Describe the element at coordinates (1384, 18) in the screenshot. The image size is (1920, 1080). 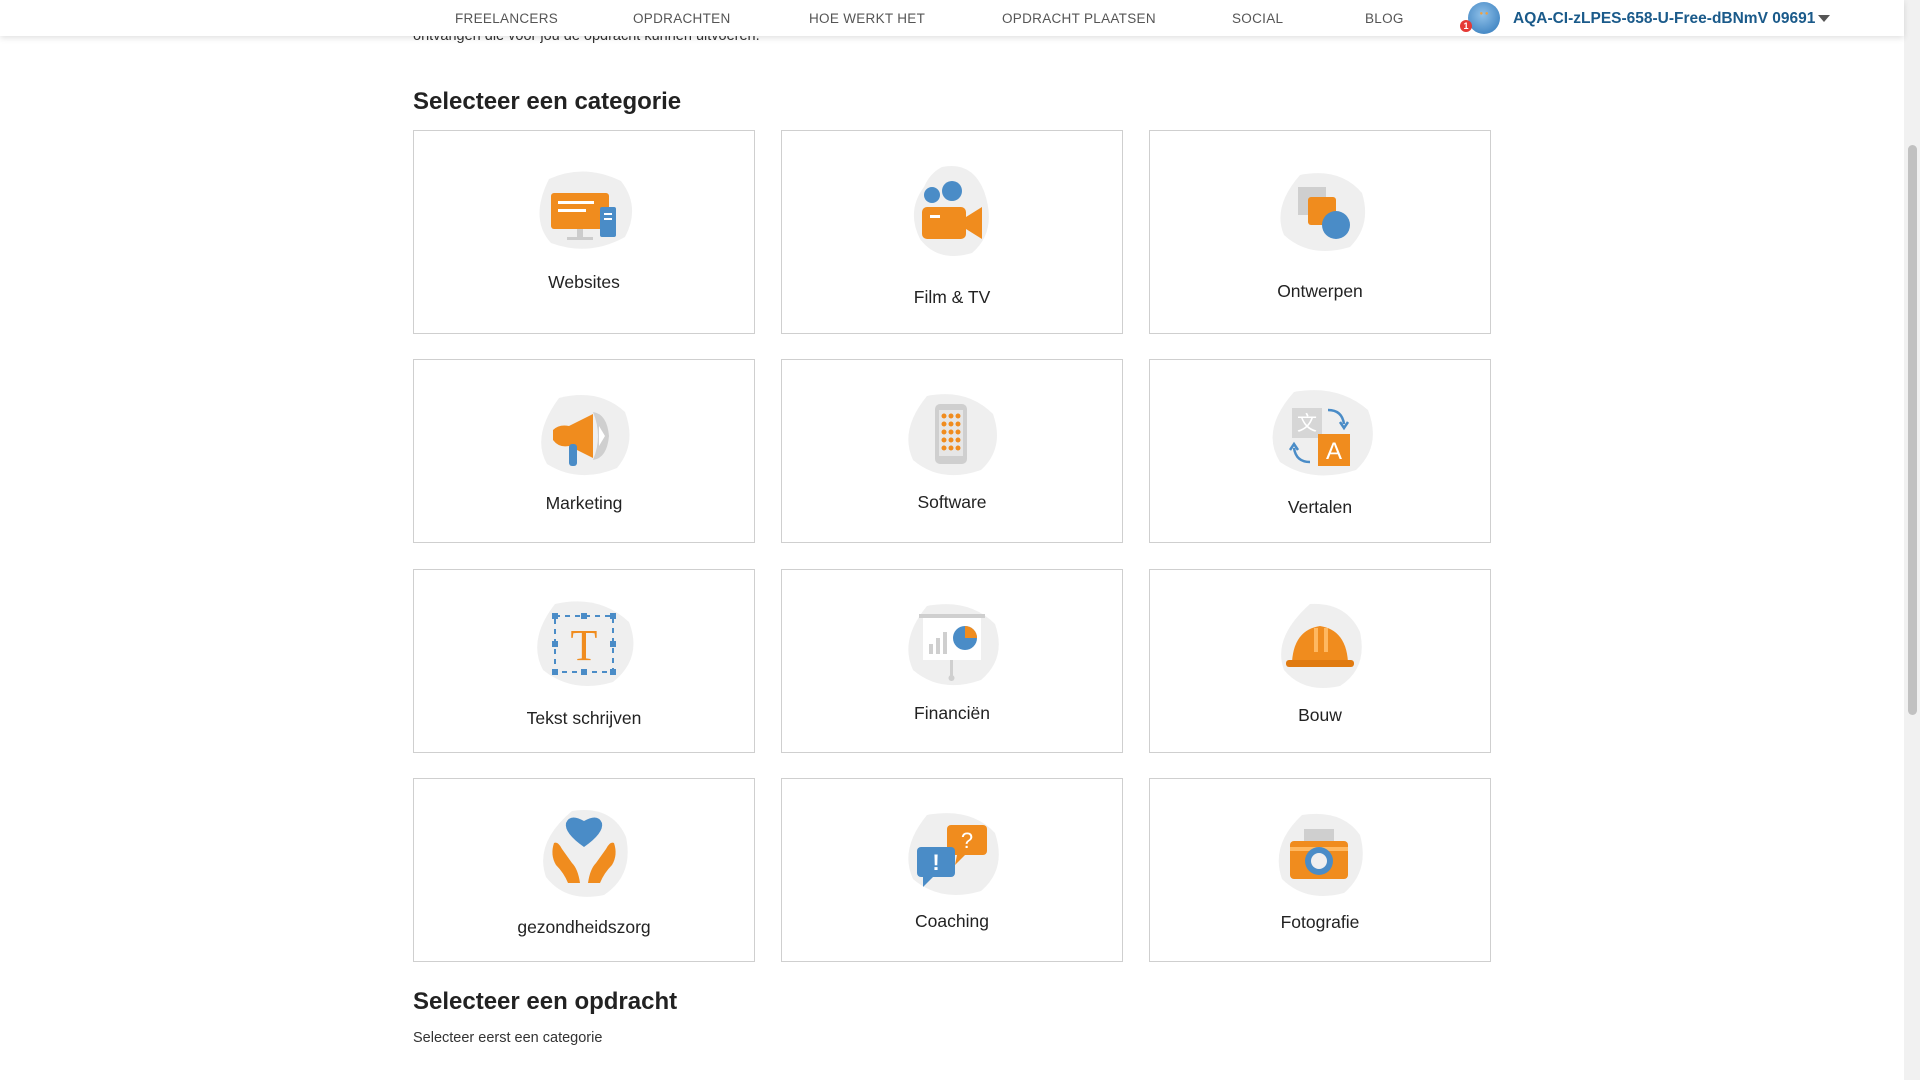
I see `nav-link-blog: BLOG` at that location.